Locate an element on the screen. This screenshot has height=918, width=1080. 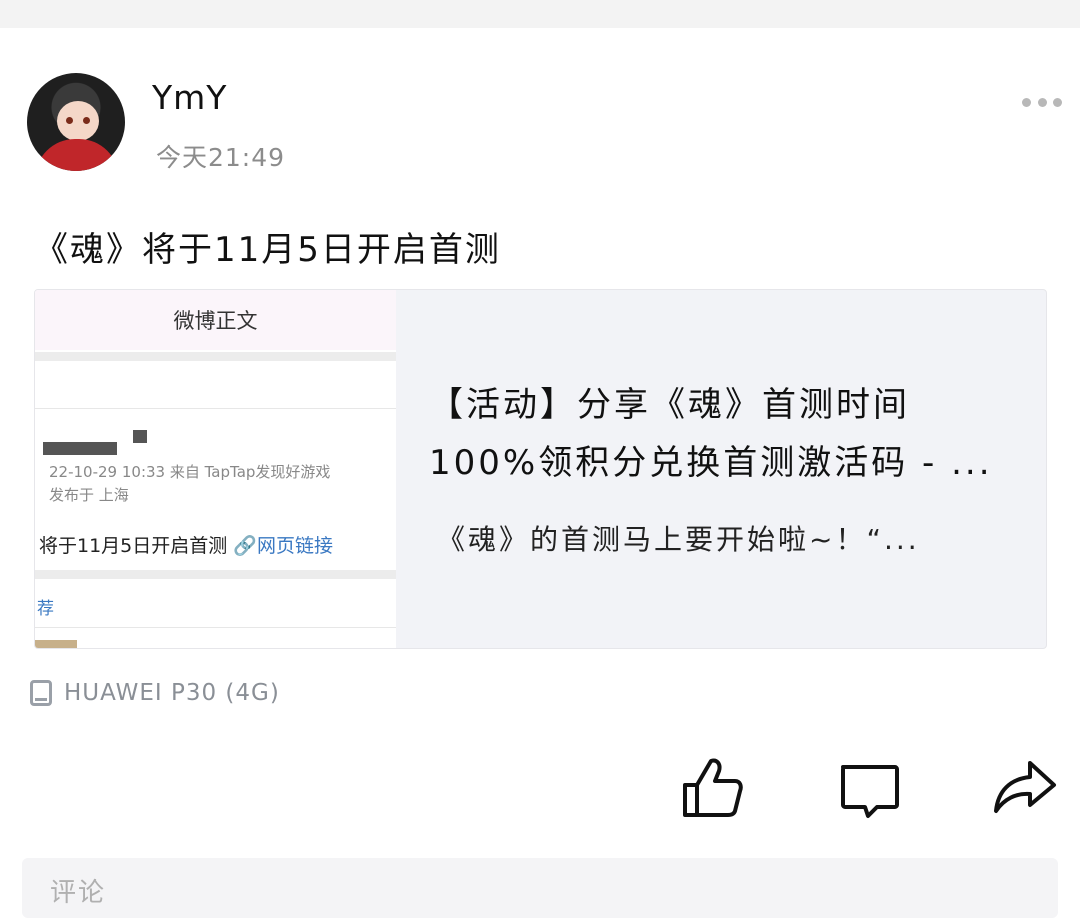
avatar is located at coordinates (76, 122).